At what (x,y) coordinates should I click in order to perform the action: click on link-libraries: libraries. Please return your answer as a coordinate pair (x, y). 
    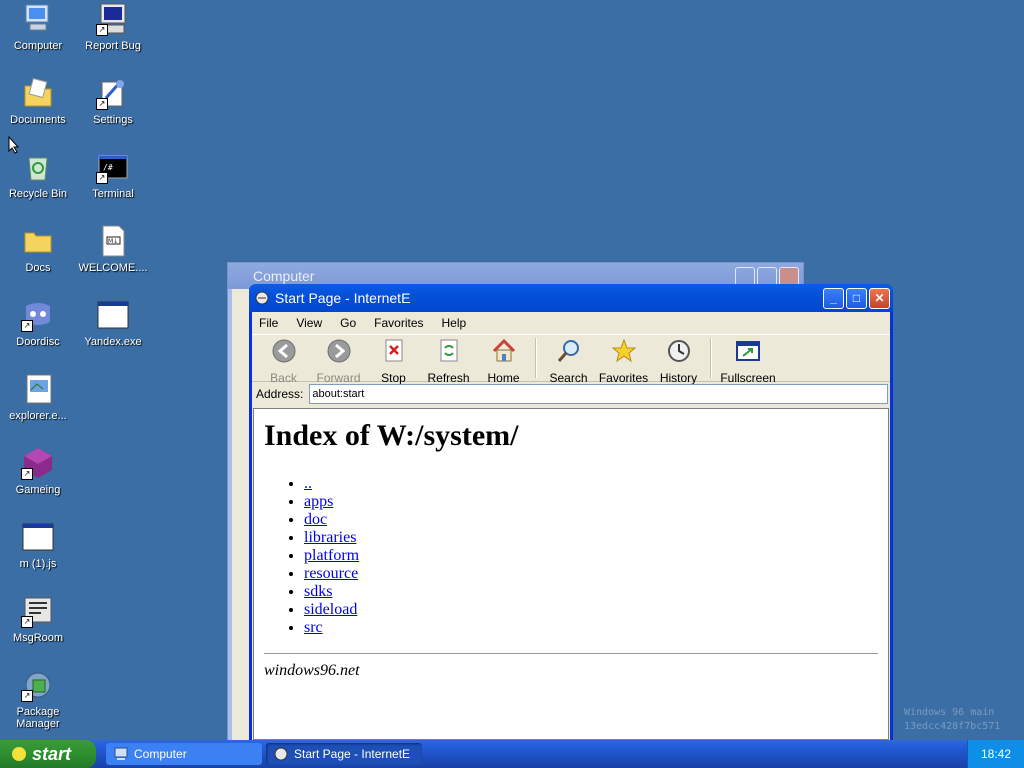
    Looking at the image, I should click on (330, 537).